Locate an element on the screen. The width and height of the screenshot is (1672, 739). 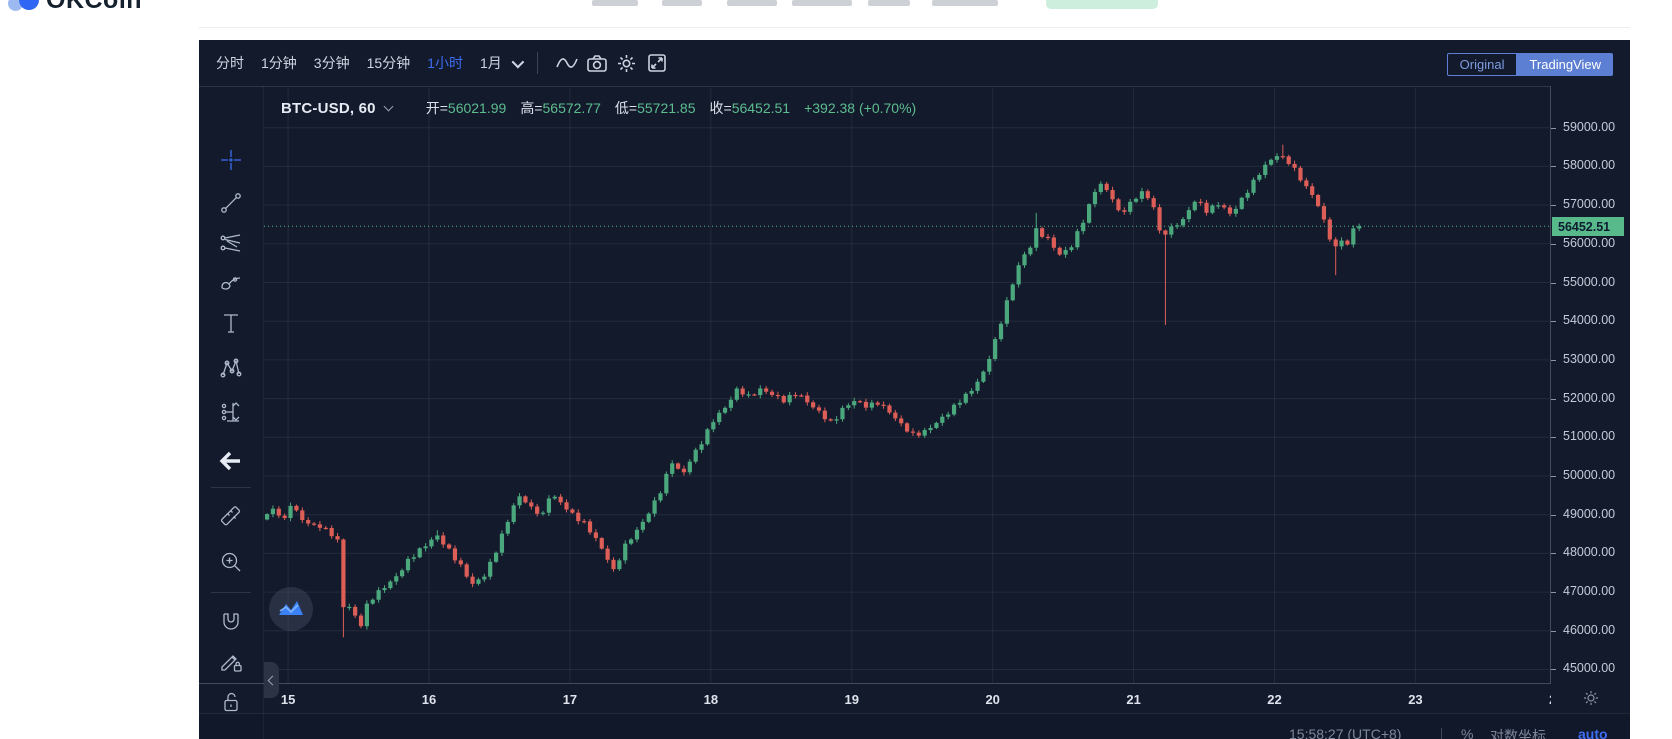
ohlc-item: 开=56021.99 is located at coordinates (466, 108).